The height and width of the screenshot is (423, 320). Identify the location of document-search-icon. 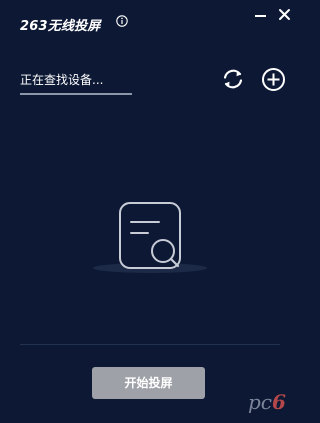
(150, 237).